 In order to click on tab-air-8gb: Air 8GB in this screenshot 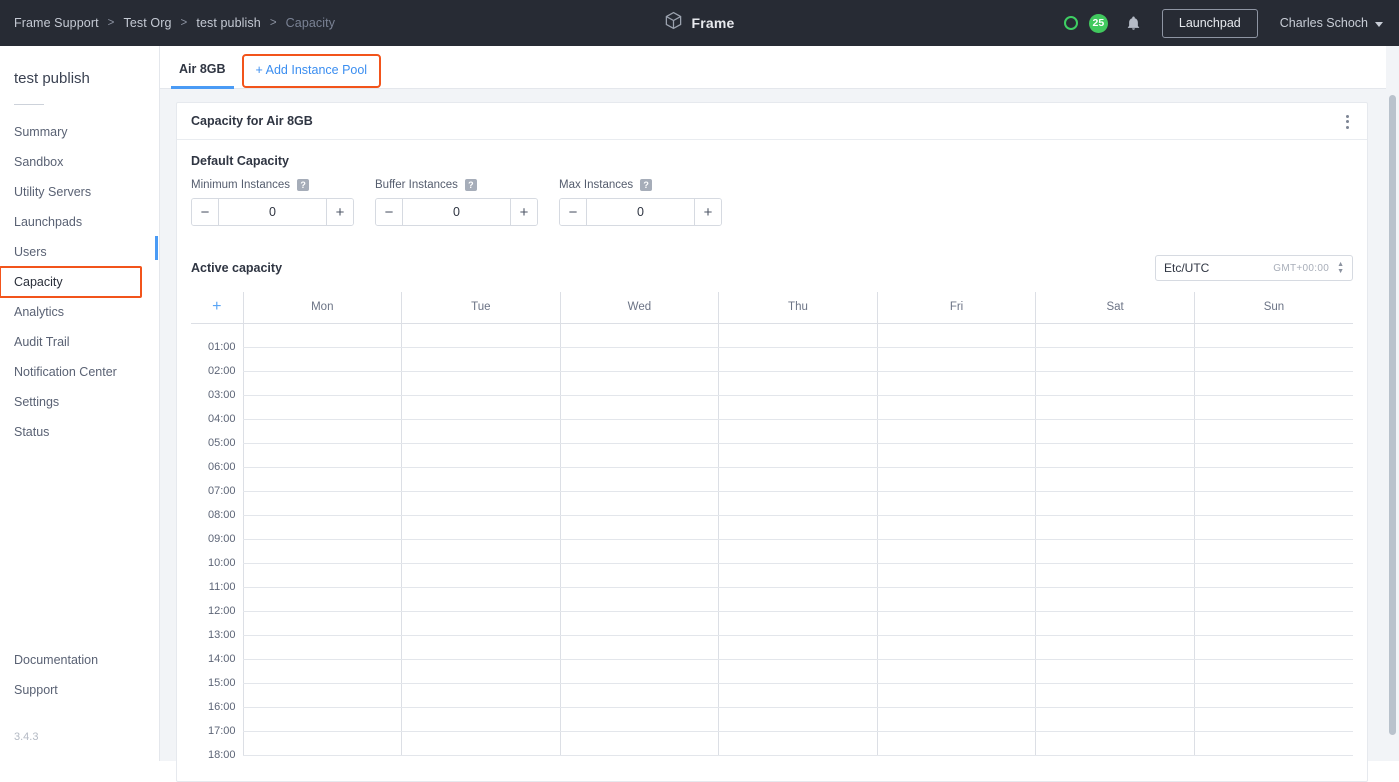, I will do `click(202, 75)`.